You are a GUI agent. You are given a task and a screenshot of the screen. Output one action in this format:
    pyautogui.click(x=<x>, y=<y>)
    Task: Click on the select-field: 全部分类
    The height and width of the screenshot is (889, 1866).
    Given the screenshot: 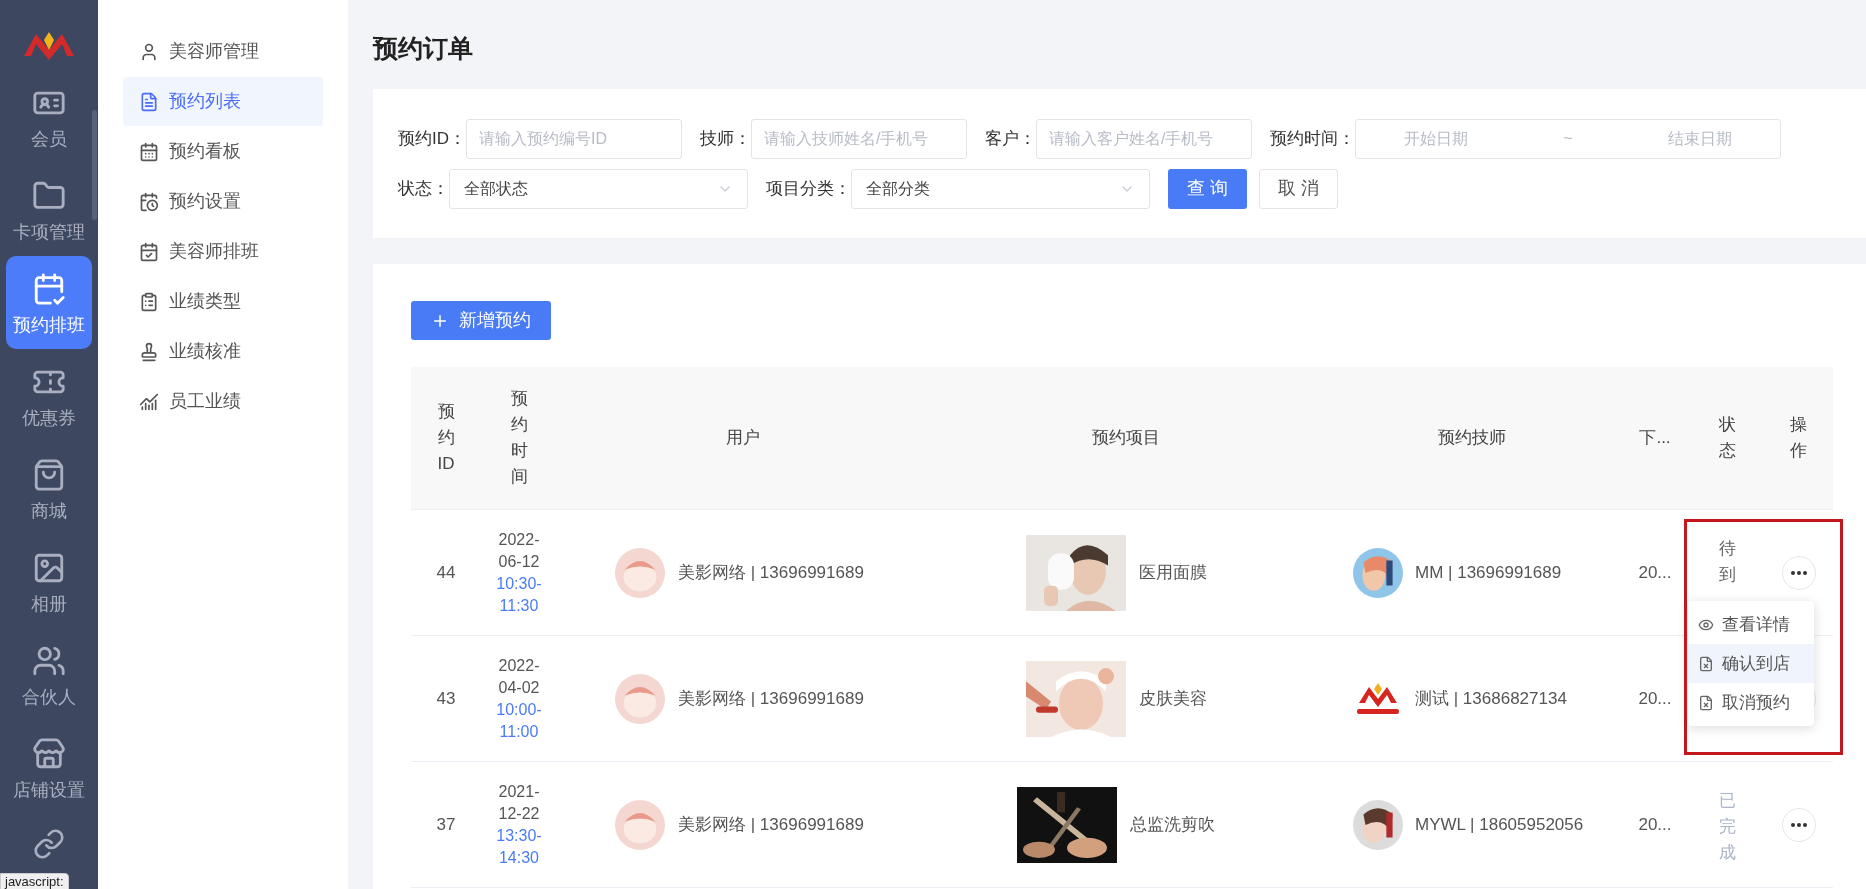 What is the action you would take?
    pyautogui.click(x=1000, y=188)
    